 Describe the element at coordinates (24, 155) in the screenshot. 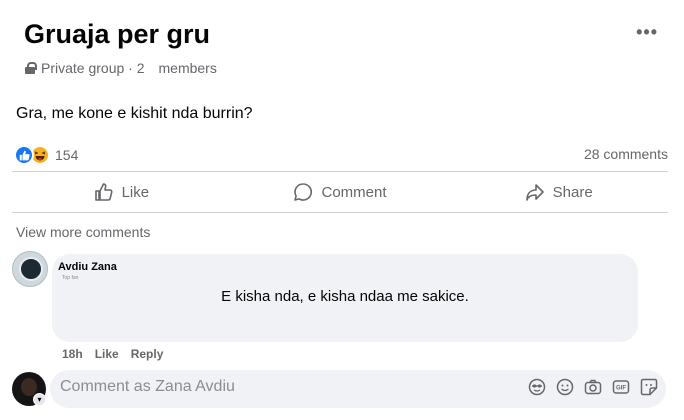

I see `like-icon` at that location.